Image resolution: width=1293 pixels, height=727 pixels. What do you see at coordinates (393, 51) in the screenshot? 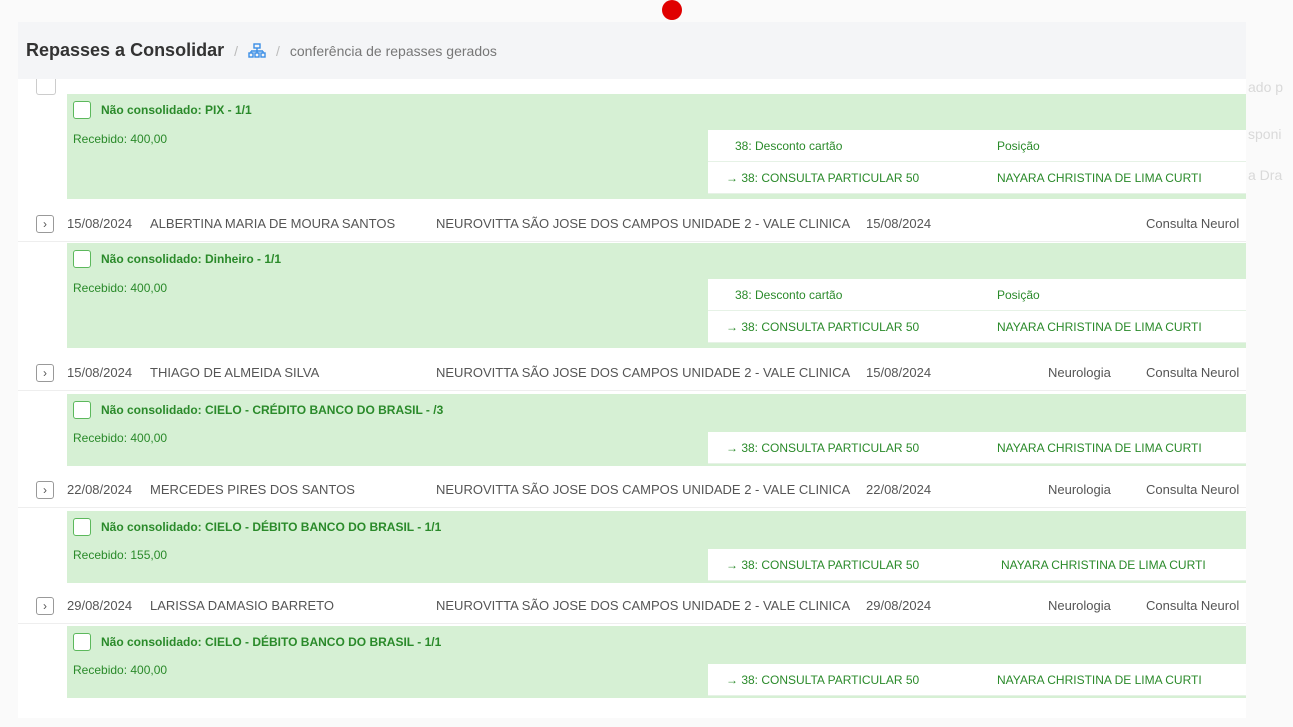
I see `breadcrumb-current: conferência de repasses gerados` at bounding box center [393, 51].